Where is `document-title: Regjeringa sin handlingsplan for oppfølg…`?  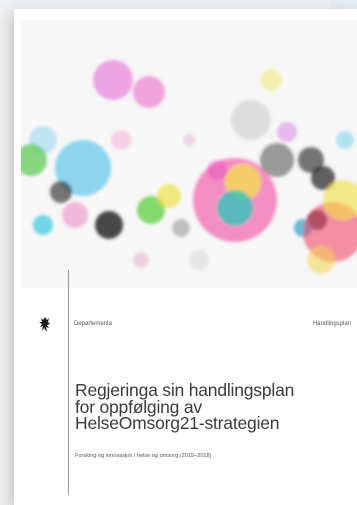 document-title: Regjeringa sin handlingsplan for oppfølg… is located at coordinates (215, 407).